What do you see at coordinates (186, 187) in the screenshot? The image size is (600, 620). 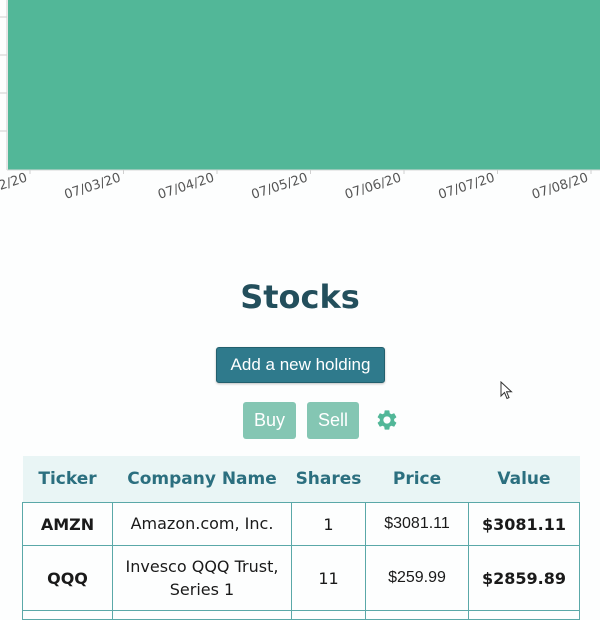 I see `x-tick-label: 07/04/20` at bounding box center [186, 187].